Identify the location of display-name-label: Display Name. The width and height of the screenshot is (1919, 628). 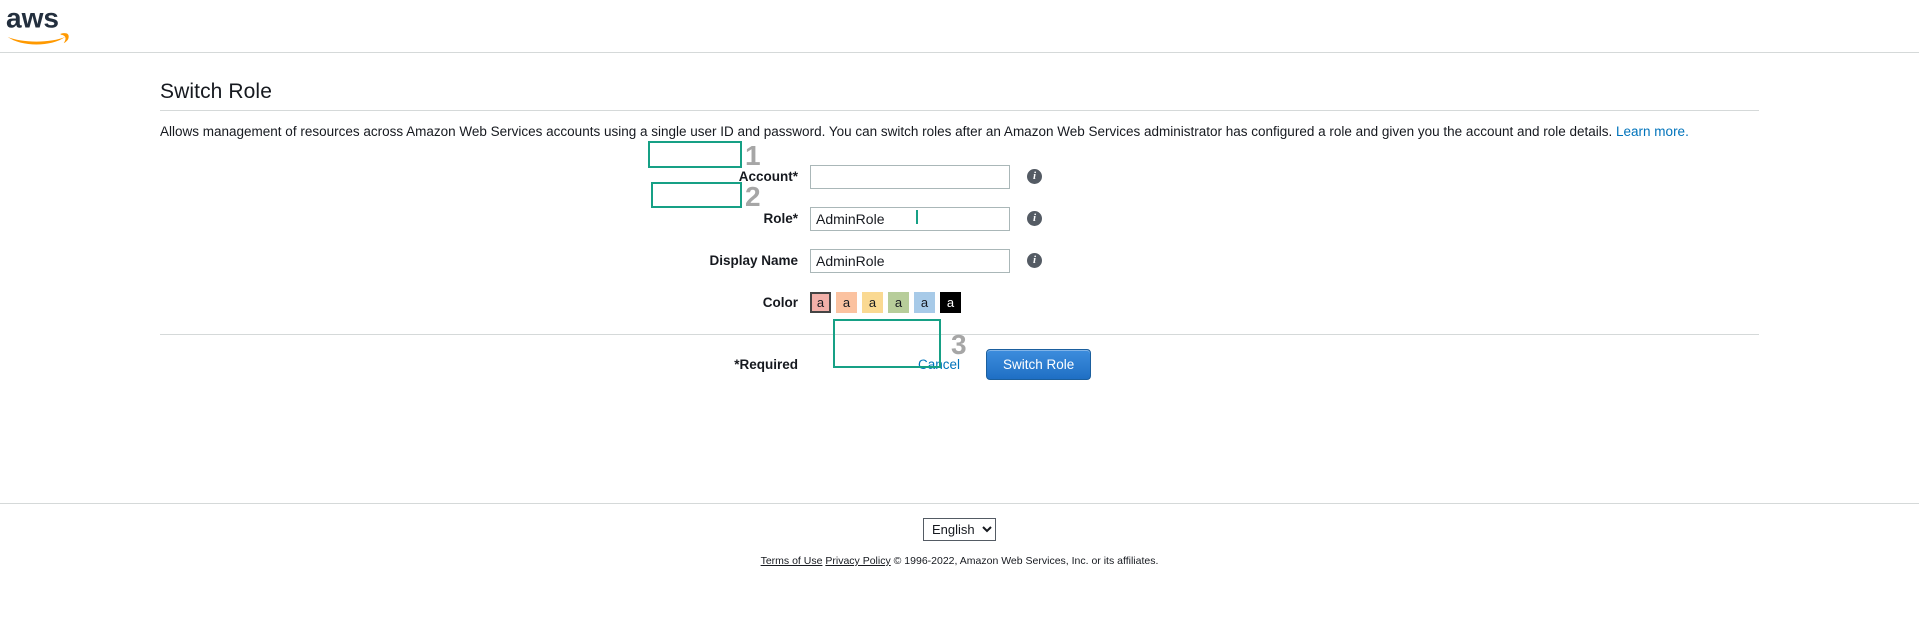
(753, 260).